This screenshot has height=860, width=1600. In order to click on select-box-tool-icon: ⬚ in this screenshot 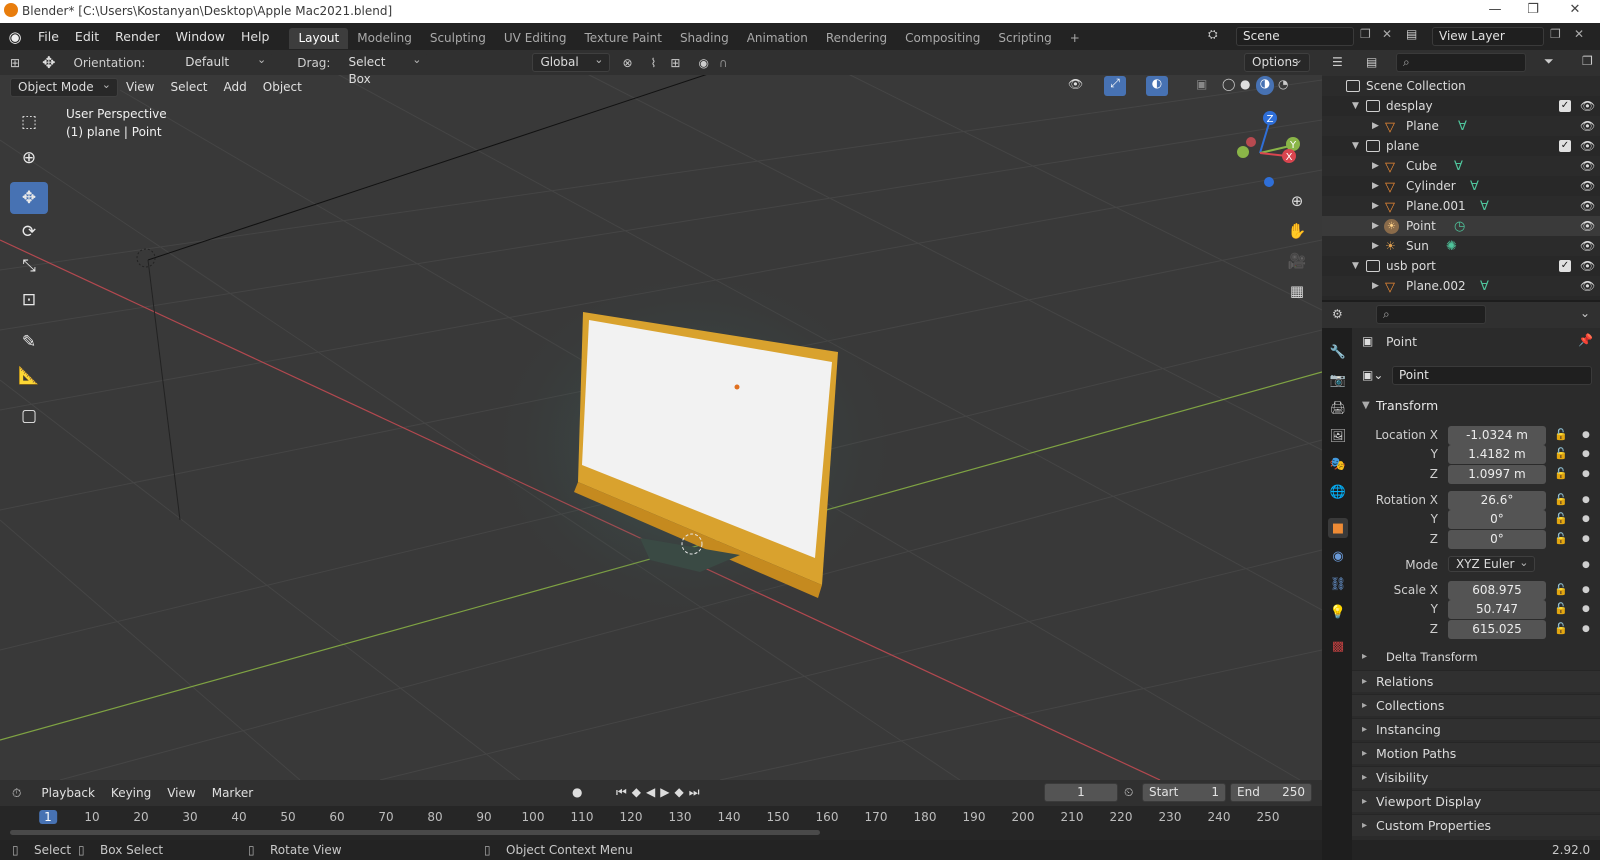, I will do `click(29, 122)`.